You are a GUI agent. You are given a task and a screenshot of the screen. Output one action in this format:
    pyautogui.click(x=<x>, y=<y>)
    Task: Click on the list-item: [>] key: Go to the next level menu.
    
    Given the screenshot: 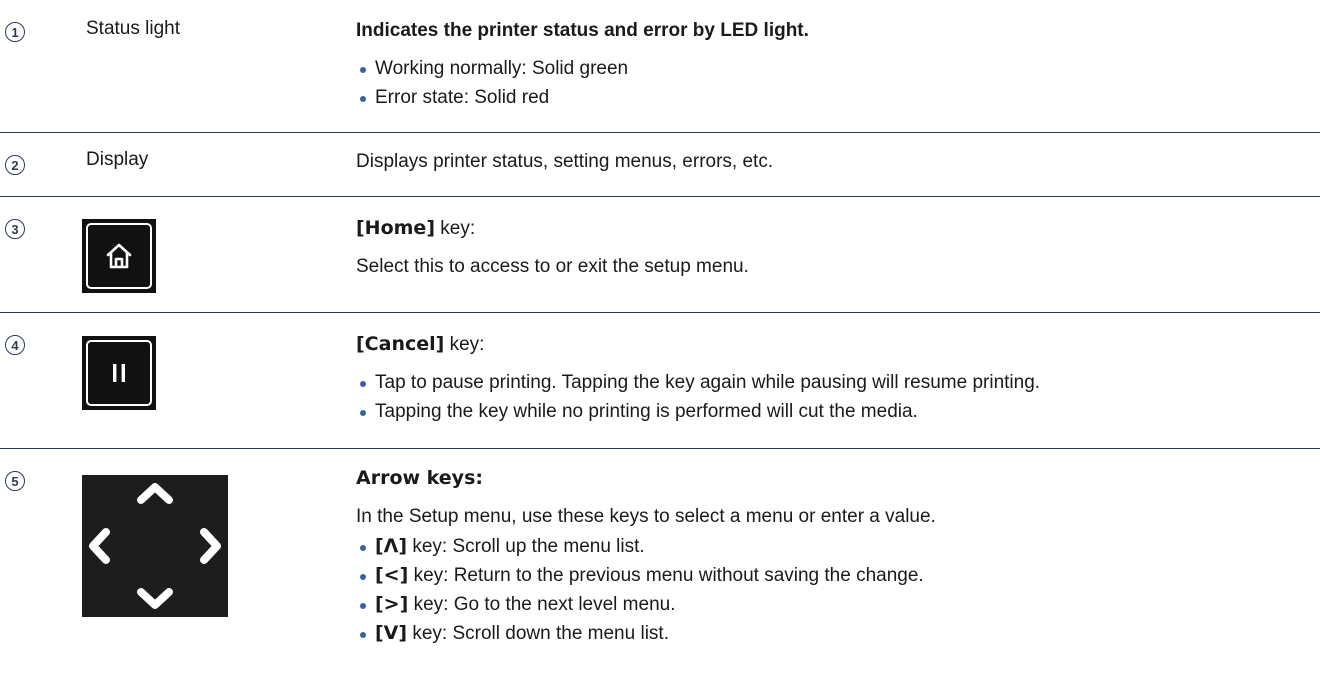 What is the action you would take?
    pyautogui.click(x=838, y=604)
    